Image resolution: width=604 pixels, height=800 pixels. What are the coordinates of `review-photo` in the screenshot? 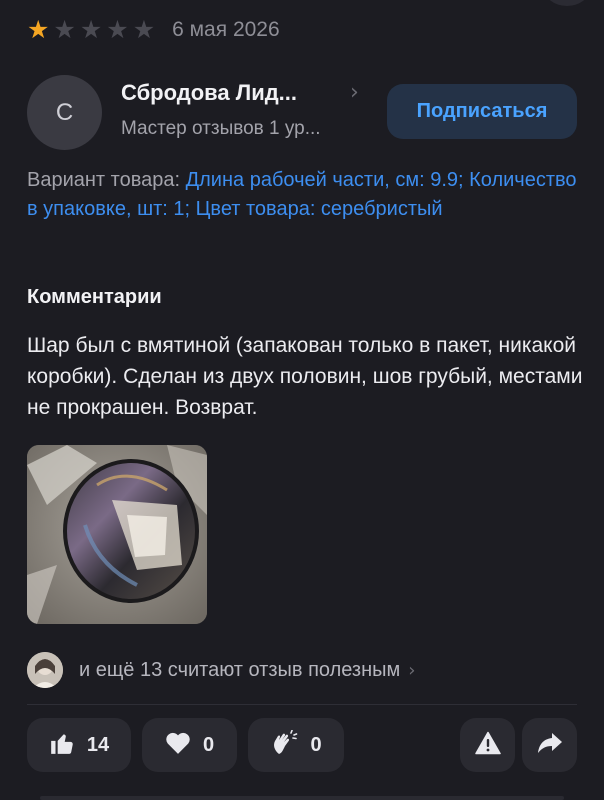 It's located at (117, 534).